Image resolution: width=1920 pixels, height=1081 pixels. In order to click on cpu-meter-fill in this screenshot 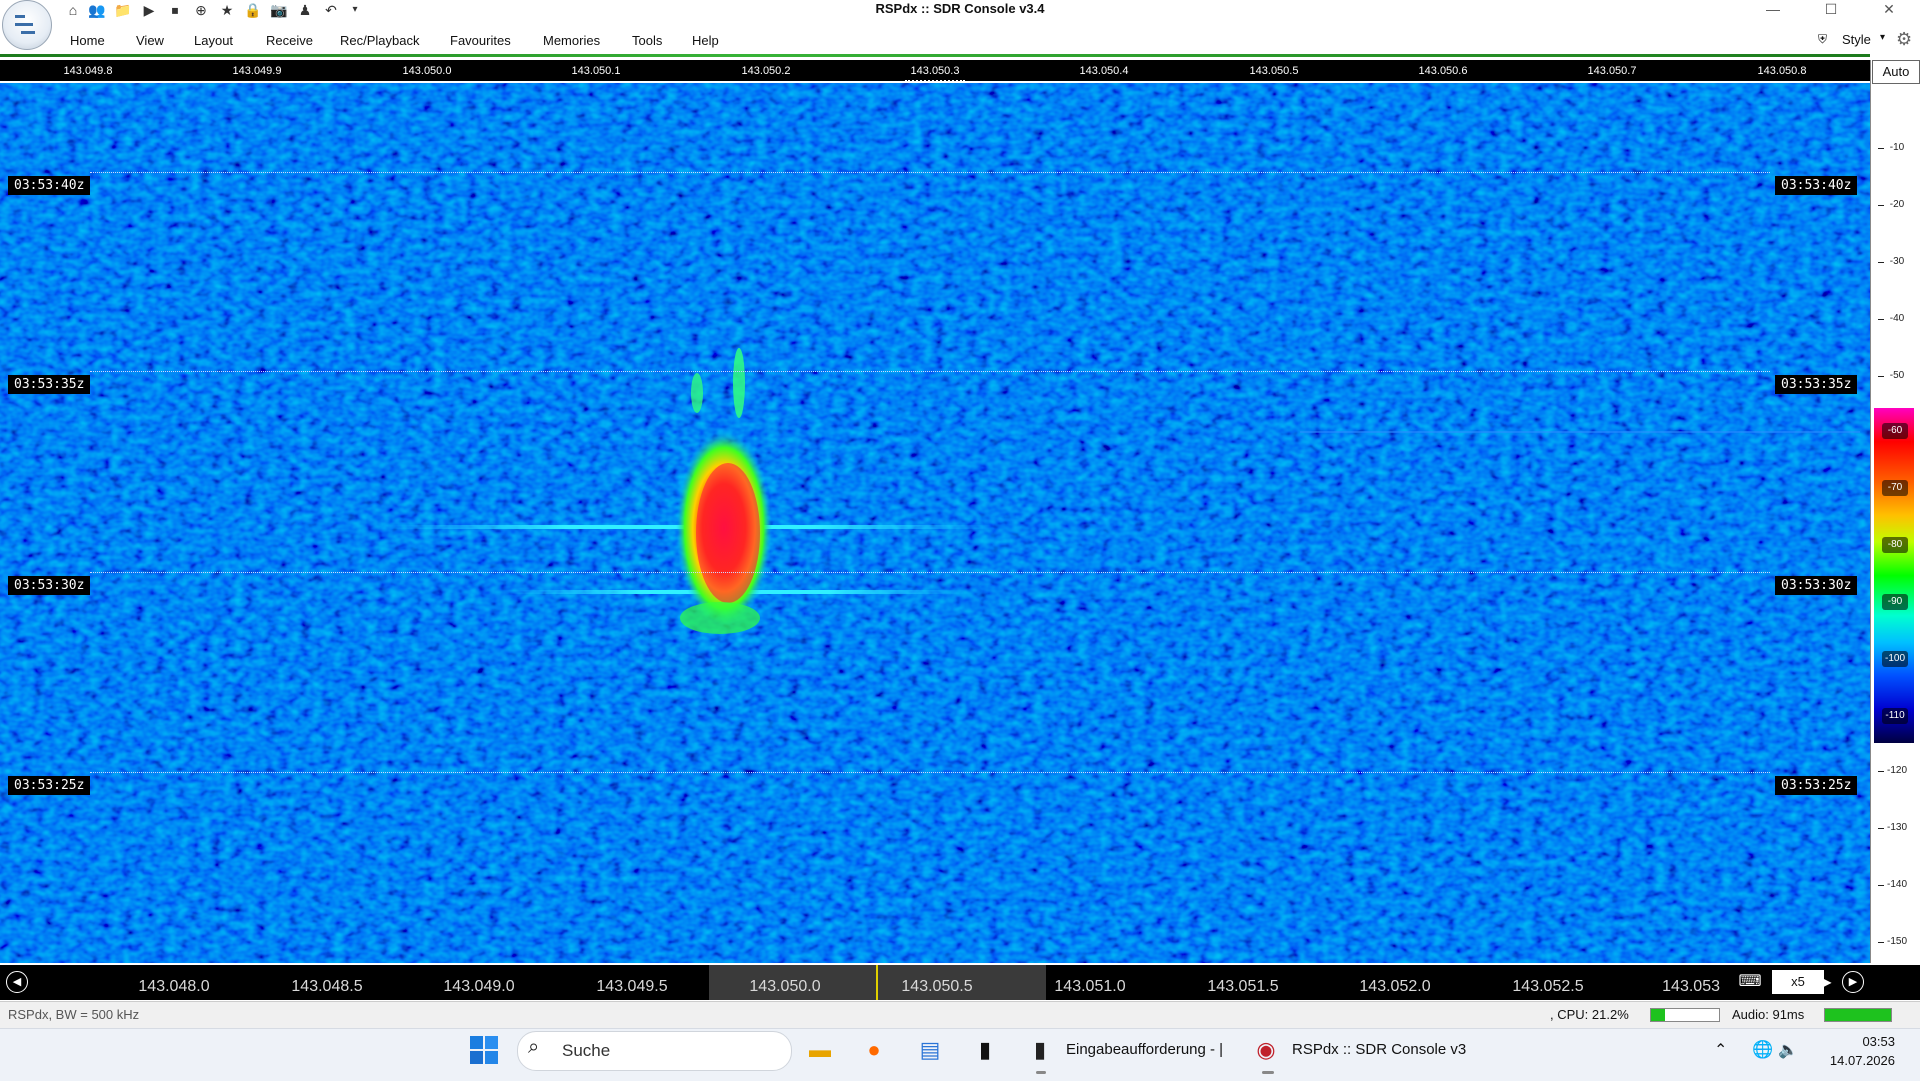, I will do `click(1658, 1015)`.